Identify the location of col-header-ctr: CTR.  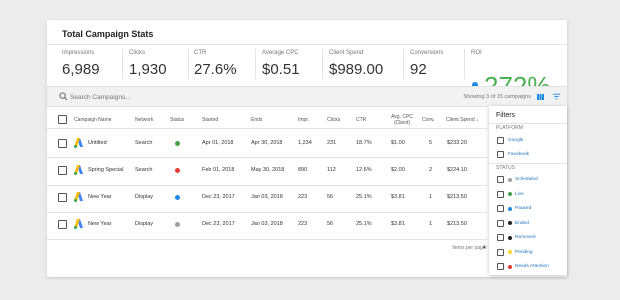
(361, 120).